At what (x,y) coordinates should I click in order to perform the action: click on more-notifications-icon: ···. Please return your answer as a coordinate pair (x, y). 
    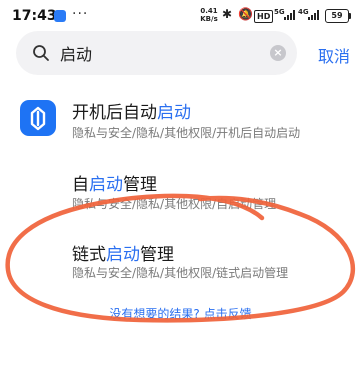
    Looking at the image, I should click on (80, 14).